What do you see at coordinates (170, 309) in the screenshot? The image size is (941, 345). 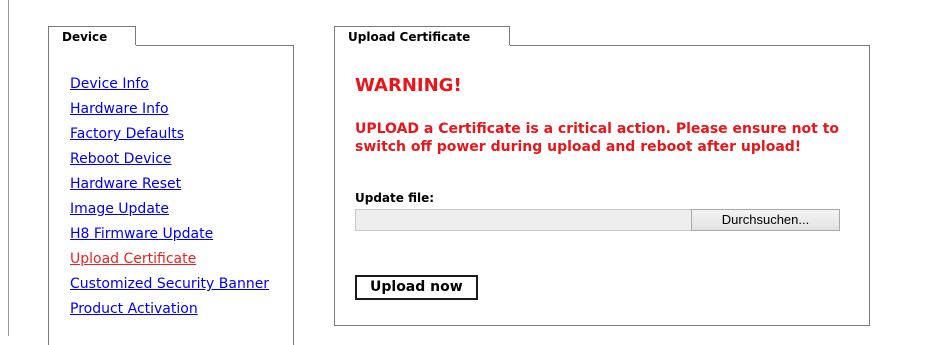 I see `sidebar-item-product-activation: Product Activation` at bounding box center [170, 309].